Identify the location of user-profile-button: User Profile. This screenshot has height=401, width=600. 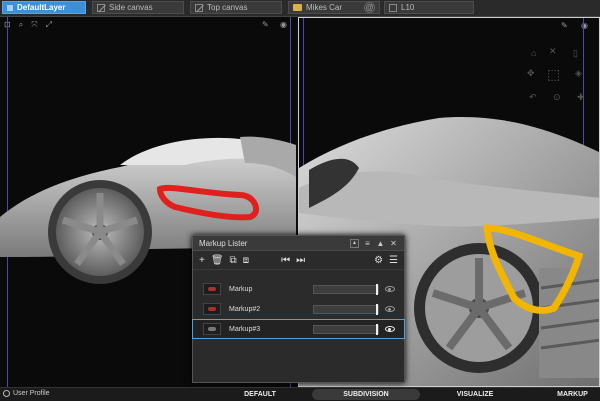
(26, 393).